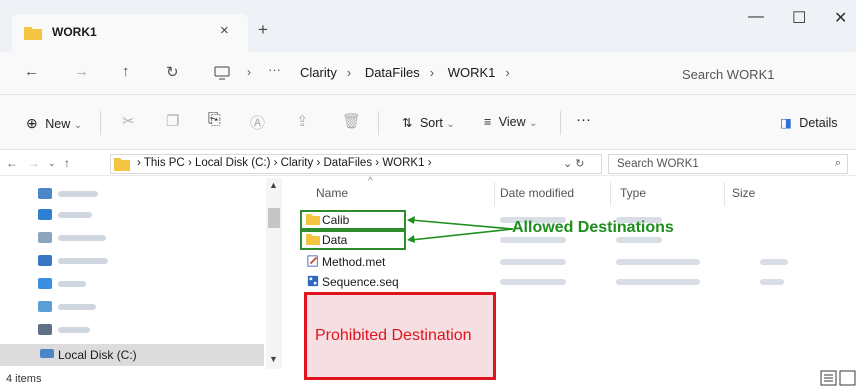  I want to click on file-name: Method.met, so click(354, 262).